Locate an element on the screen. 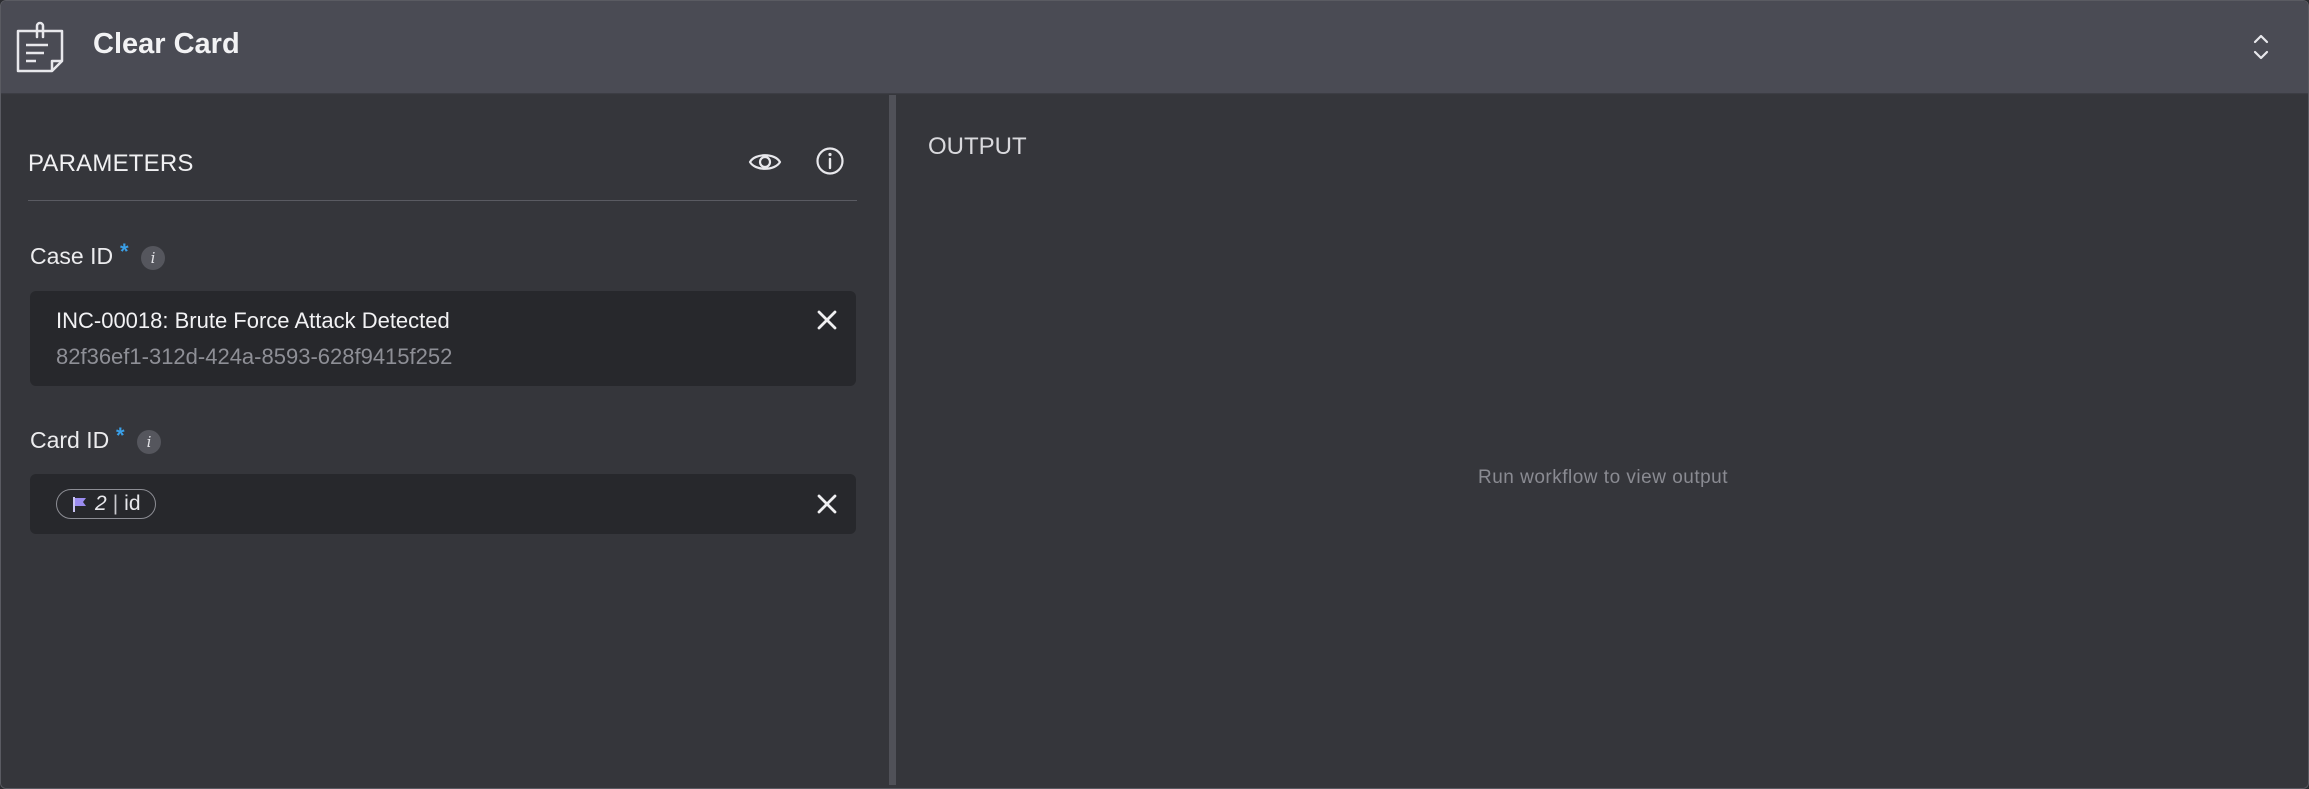 The width and height of the screenshot is (2309, 789). flag-icon is located at coordinates (79, 504).